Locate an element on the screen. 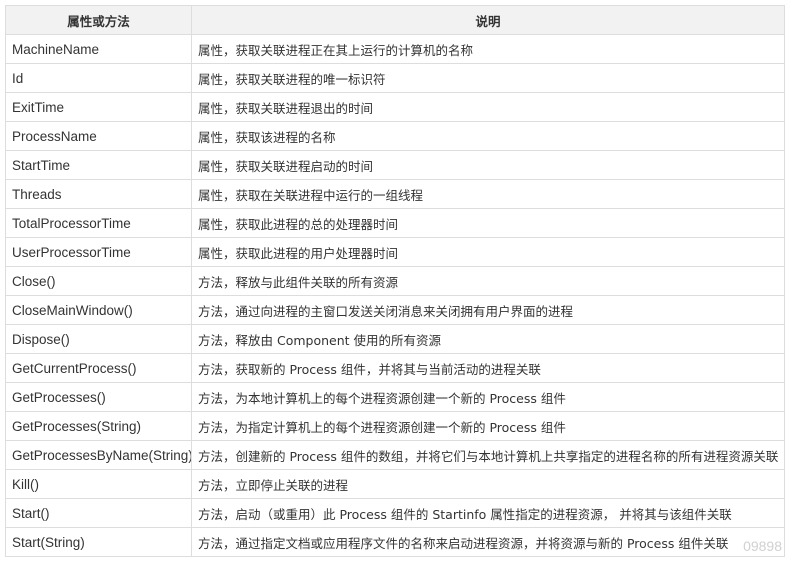  table-row: Kill() 方法，立即停止关联的进程 is located at coordinates (395, 484).